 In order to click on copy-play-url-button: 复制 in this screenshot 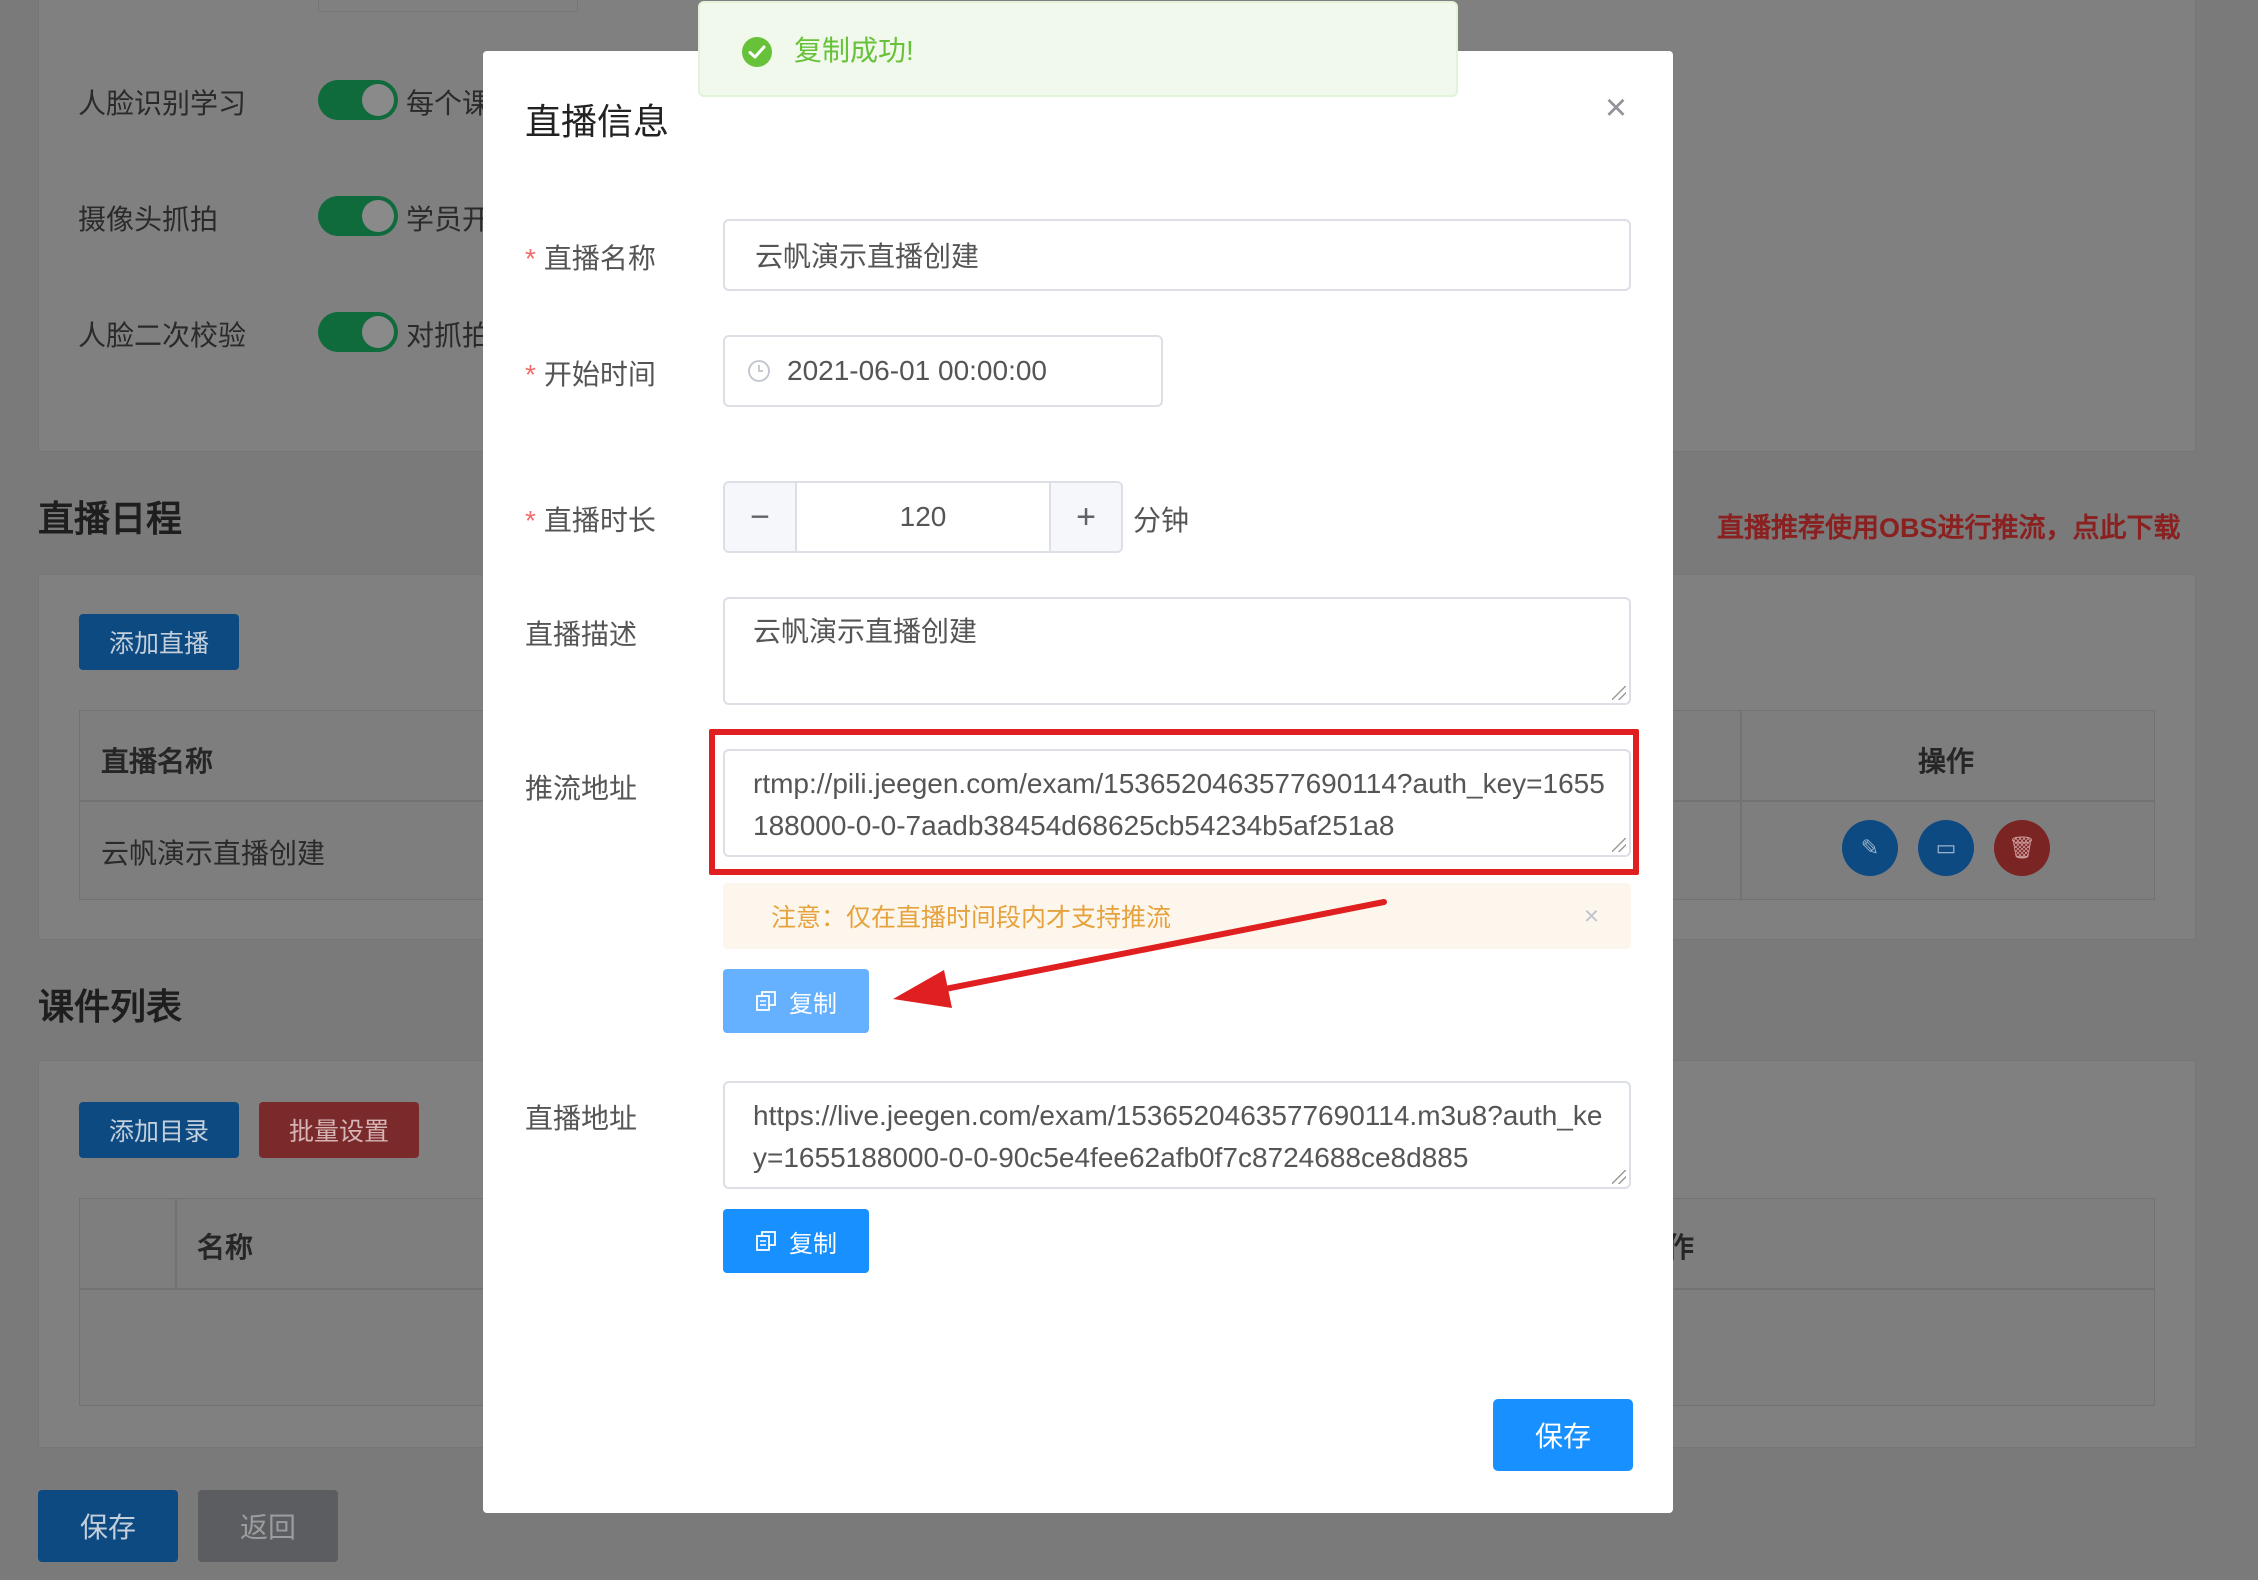, I will do `click(796, 1241)`.